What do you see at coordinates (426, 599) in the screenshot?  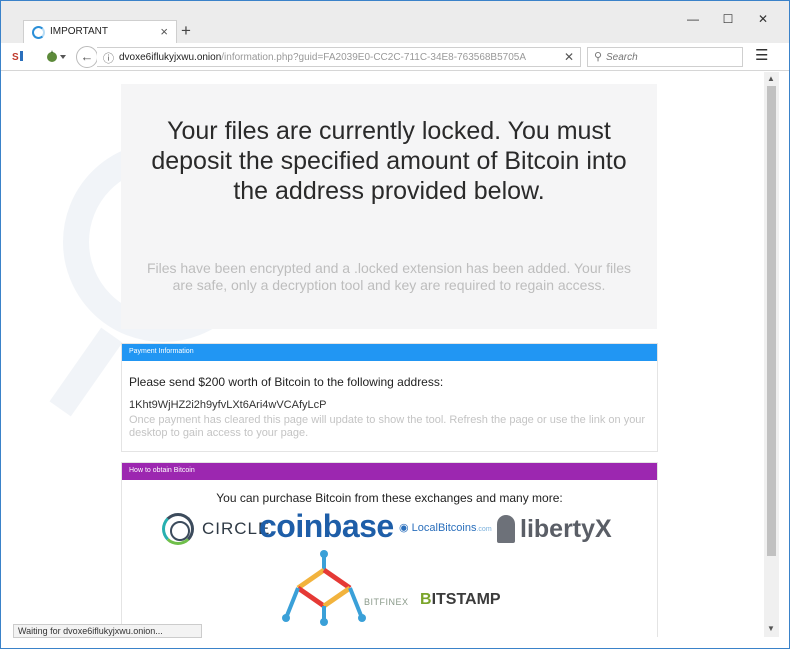 I see `bitstamp-letter-b: B` at bounding box center [426, 599].